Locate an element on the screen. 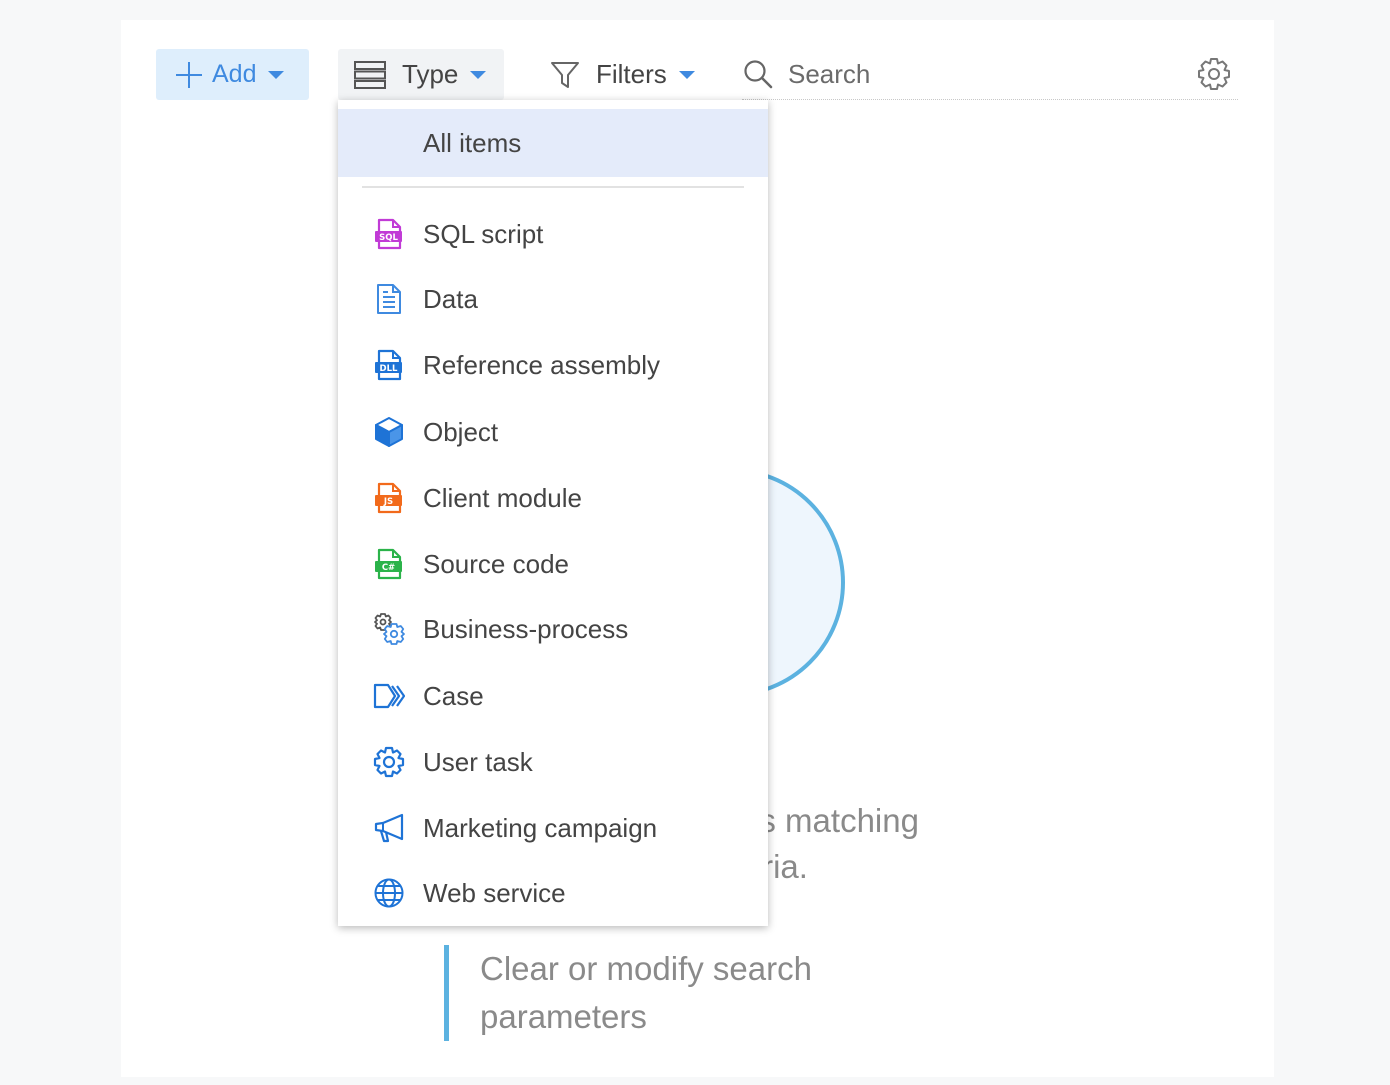 The height and width of the screenshot is (1085, 1390). svg-text: DLL is located at coordinates (389, 369).